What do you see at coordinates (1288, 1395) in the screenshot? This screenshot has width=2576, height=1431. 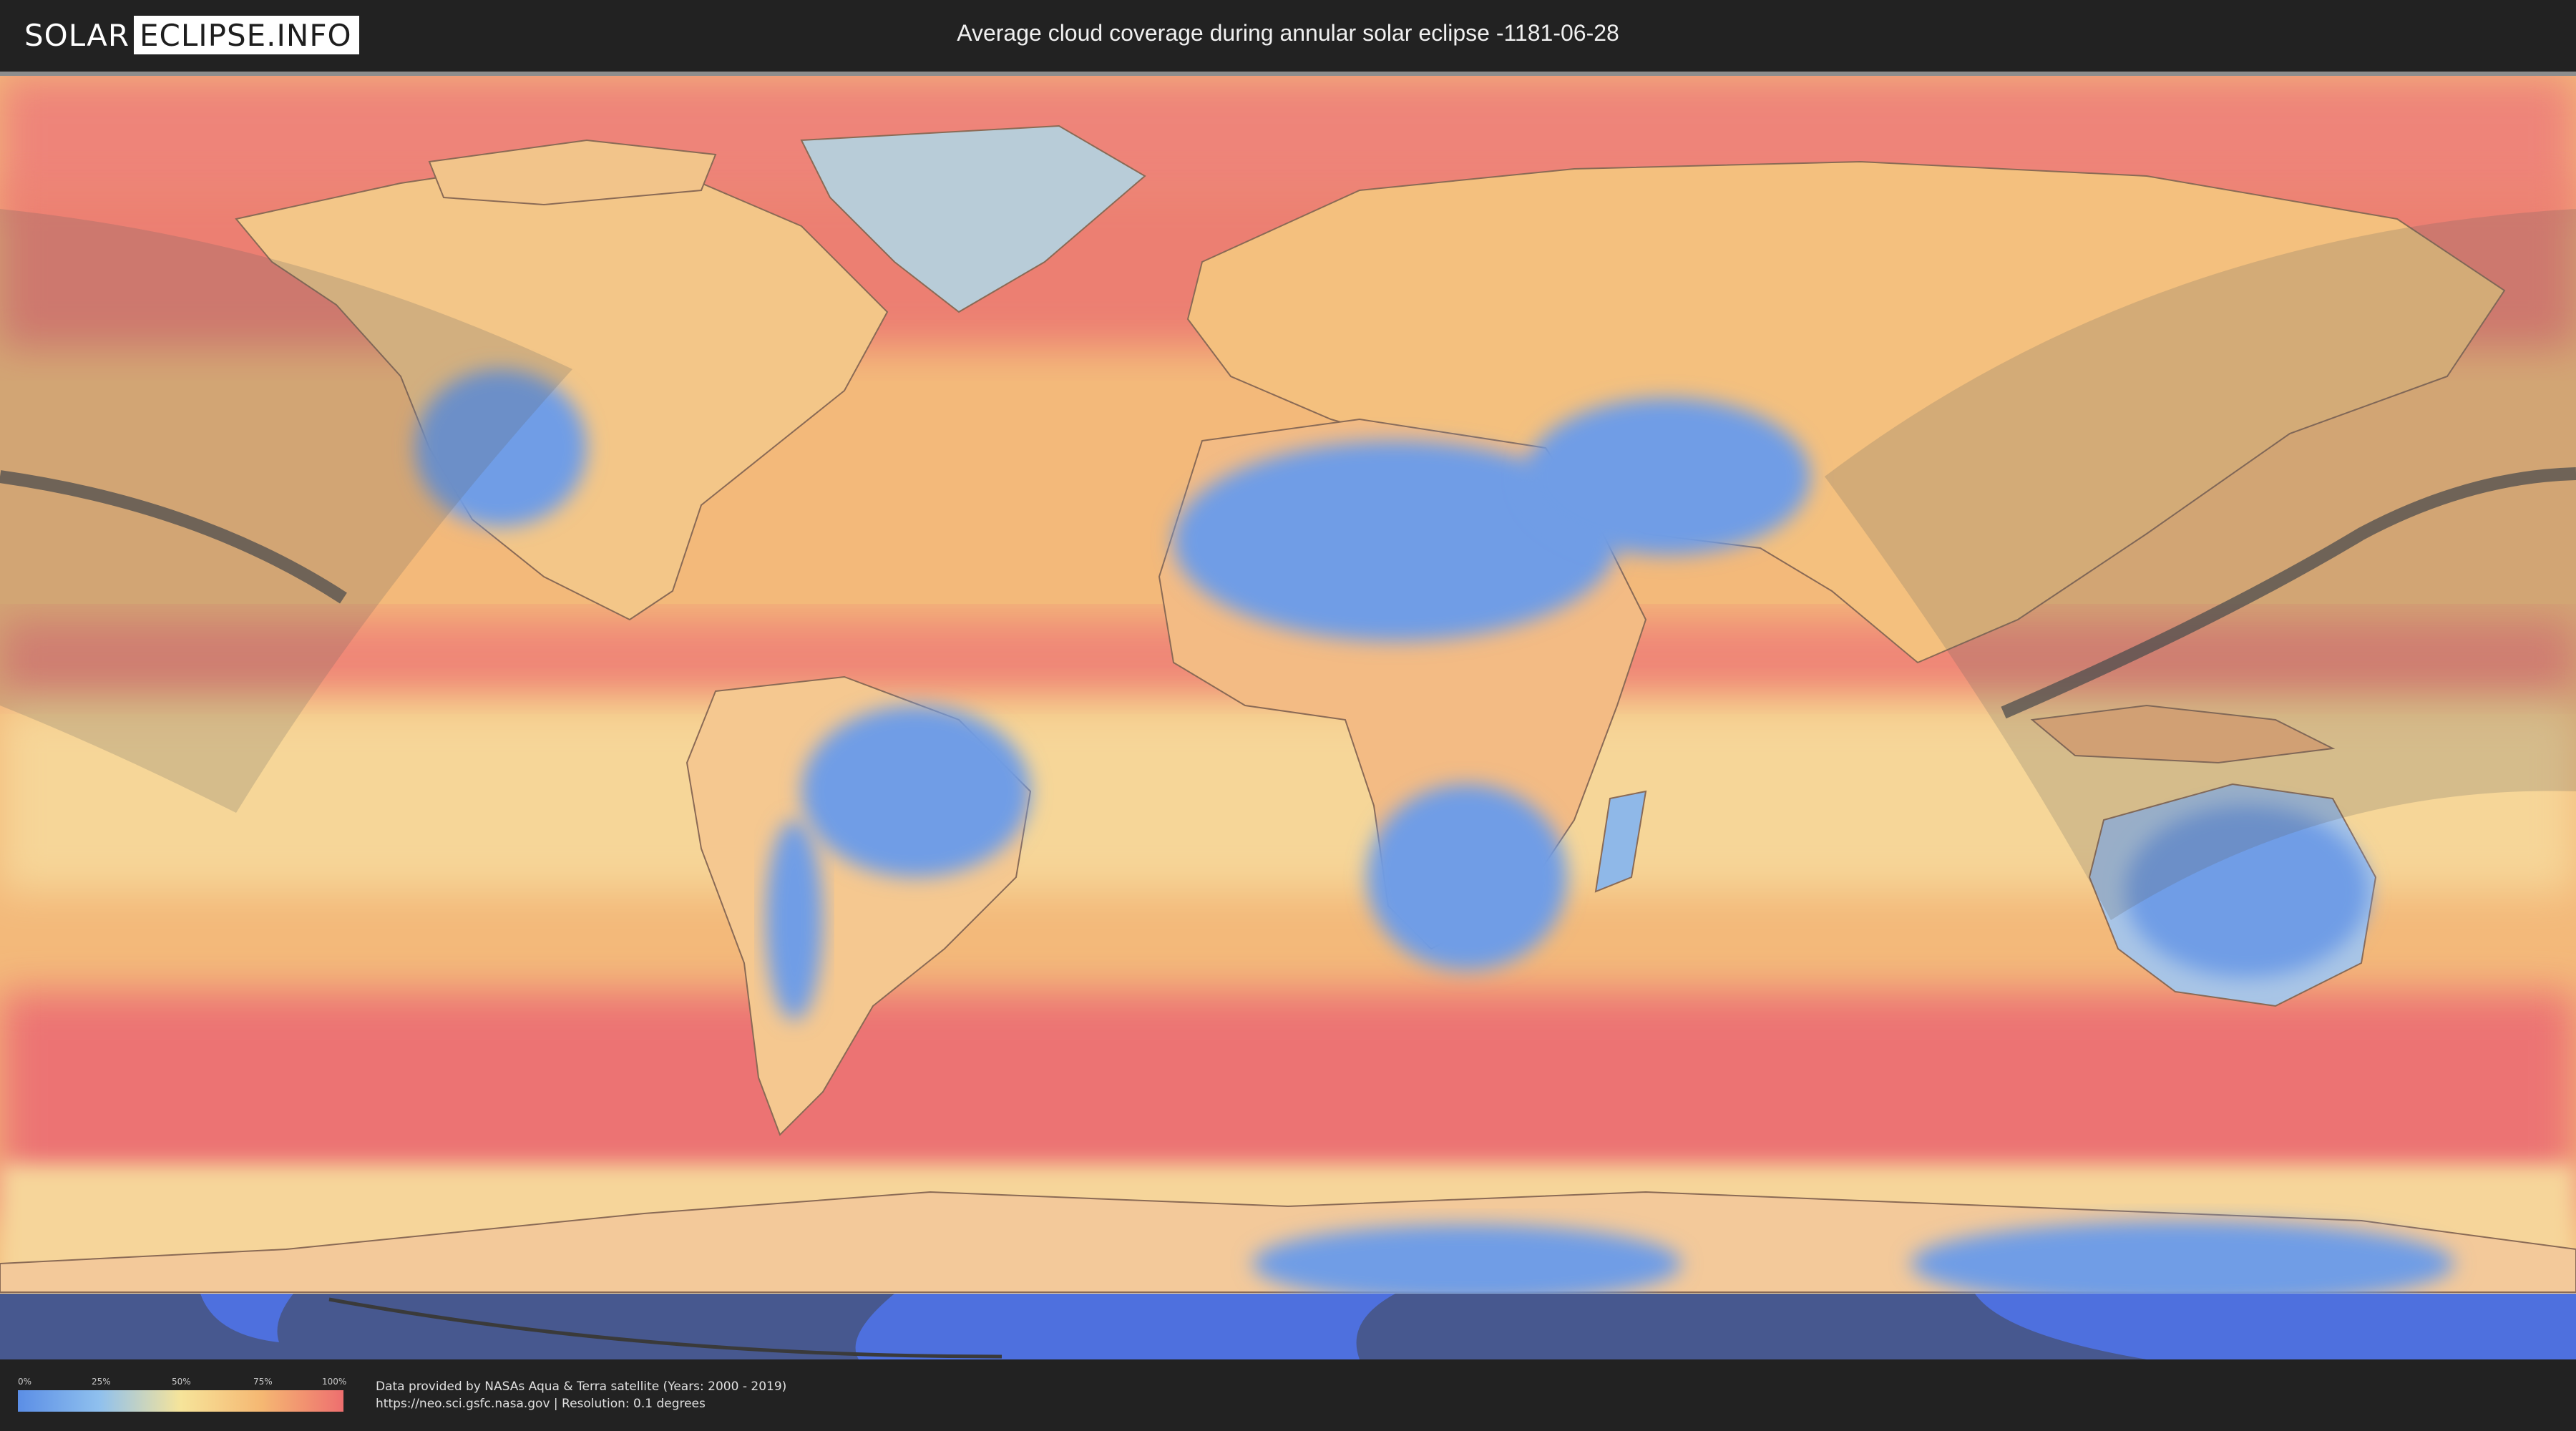 I see `footer-bar` at bounding box center [1288, 1395].